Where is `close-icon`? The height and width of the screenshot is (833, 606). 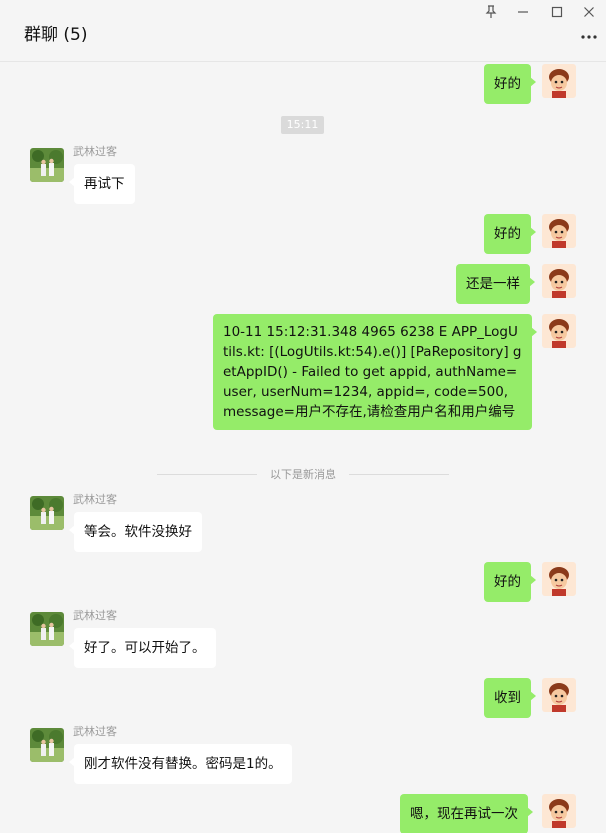
close-icon is located at coordinates (589, 12).